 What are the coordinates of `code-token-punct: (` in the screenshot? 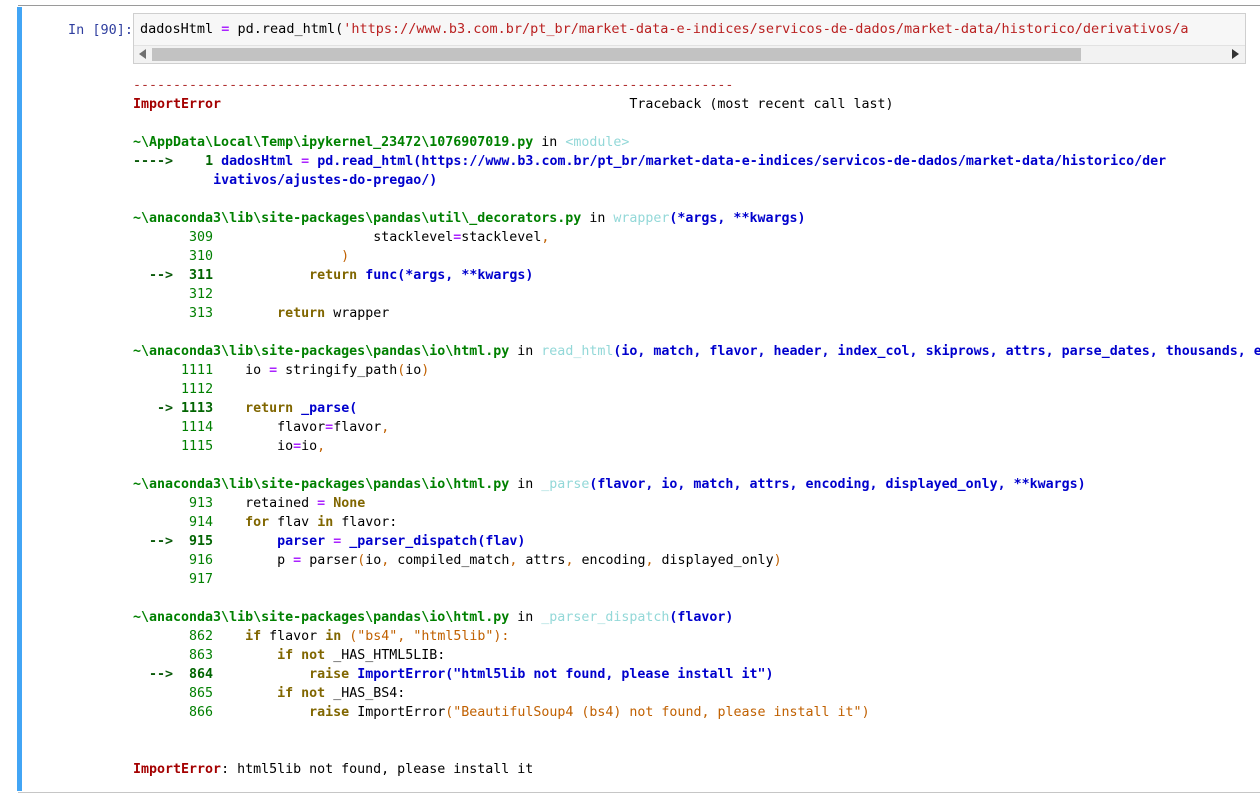 It's located at (353, 408).